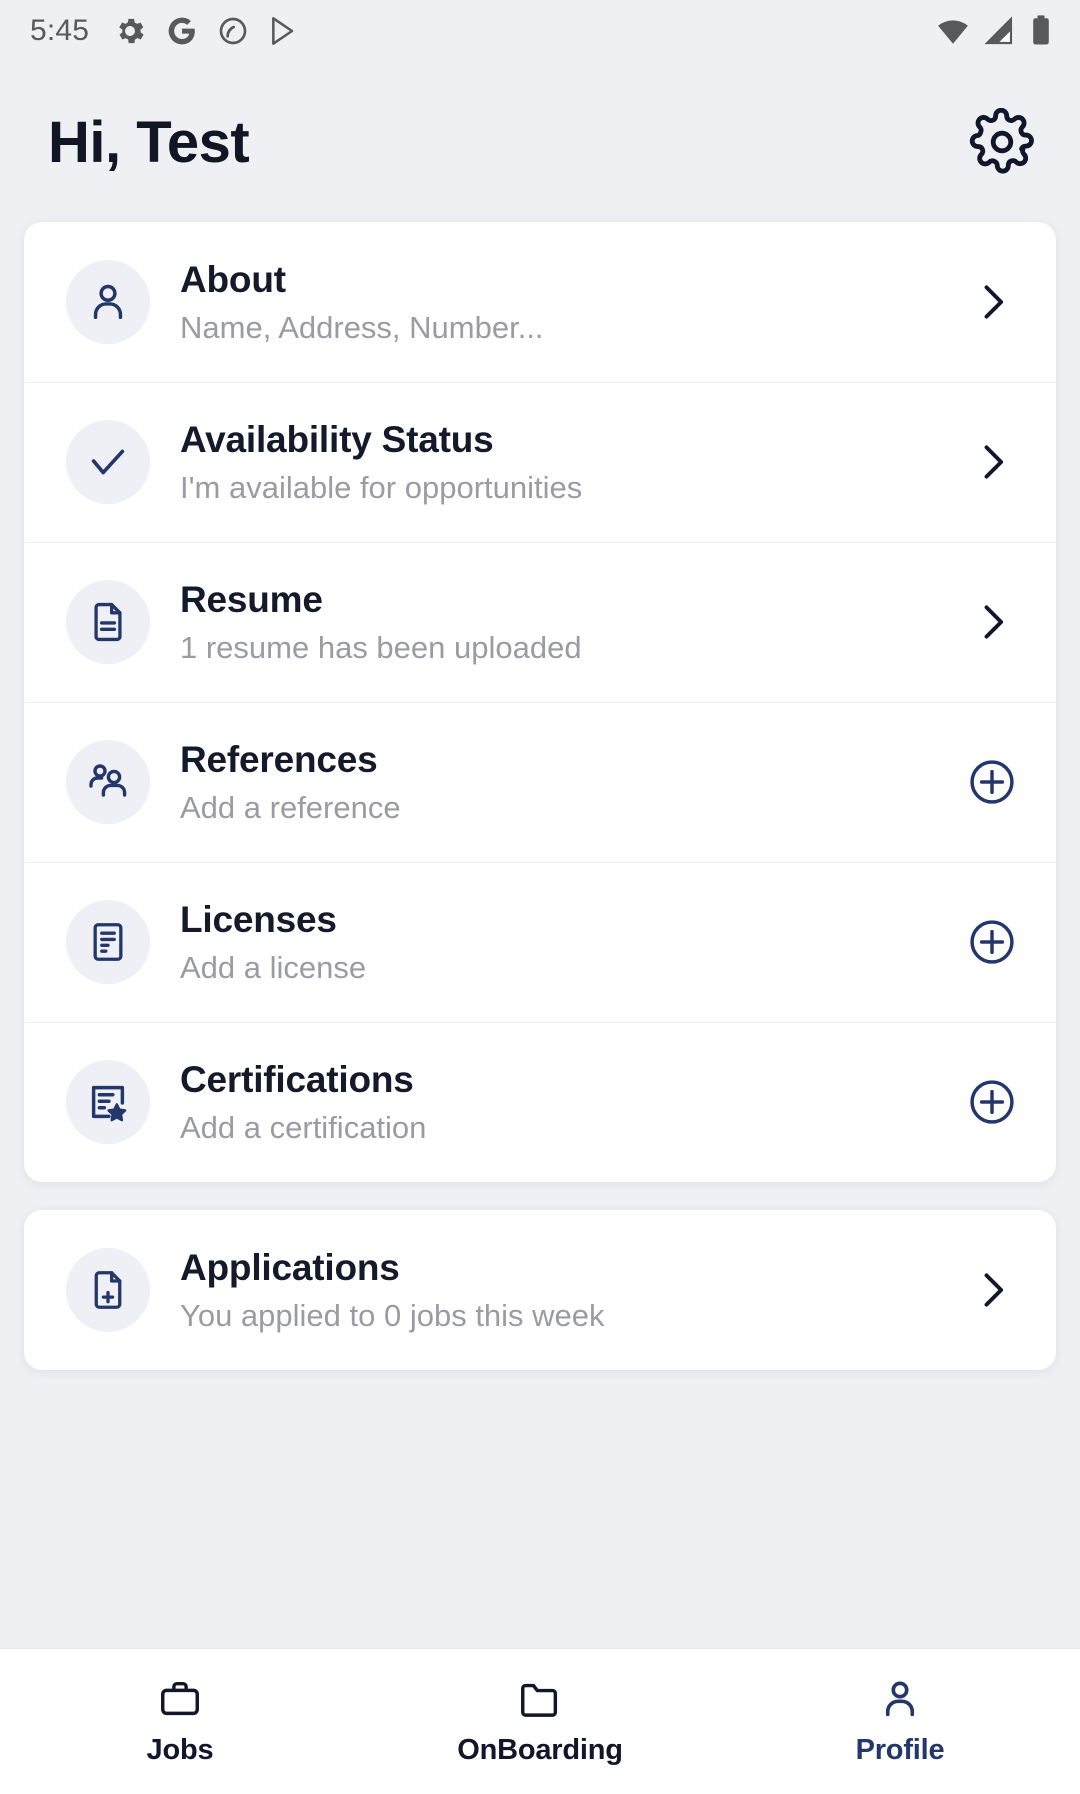 The width and height of the screenshot is (1080, 1794). Describe the element at coordinates (297, 1080) in the screenshot. I see `list-item-title: Certifications` at that location.